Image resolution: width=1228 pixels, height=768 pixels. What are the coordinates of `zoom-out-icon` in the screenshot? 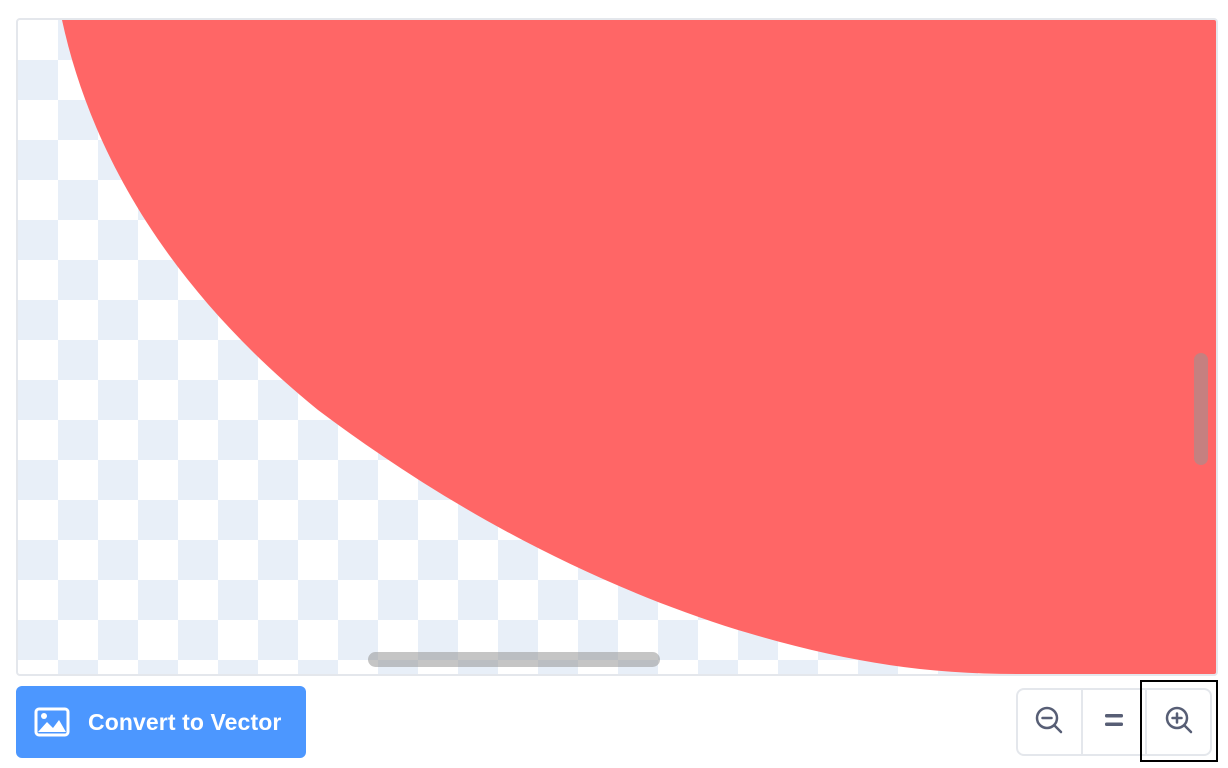 It's located at (1049, 722).